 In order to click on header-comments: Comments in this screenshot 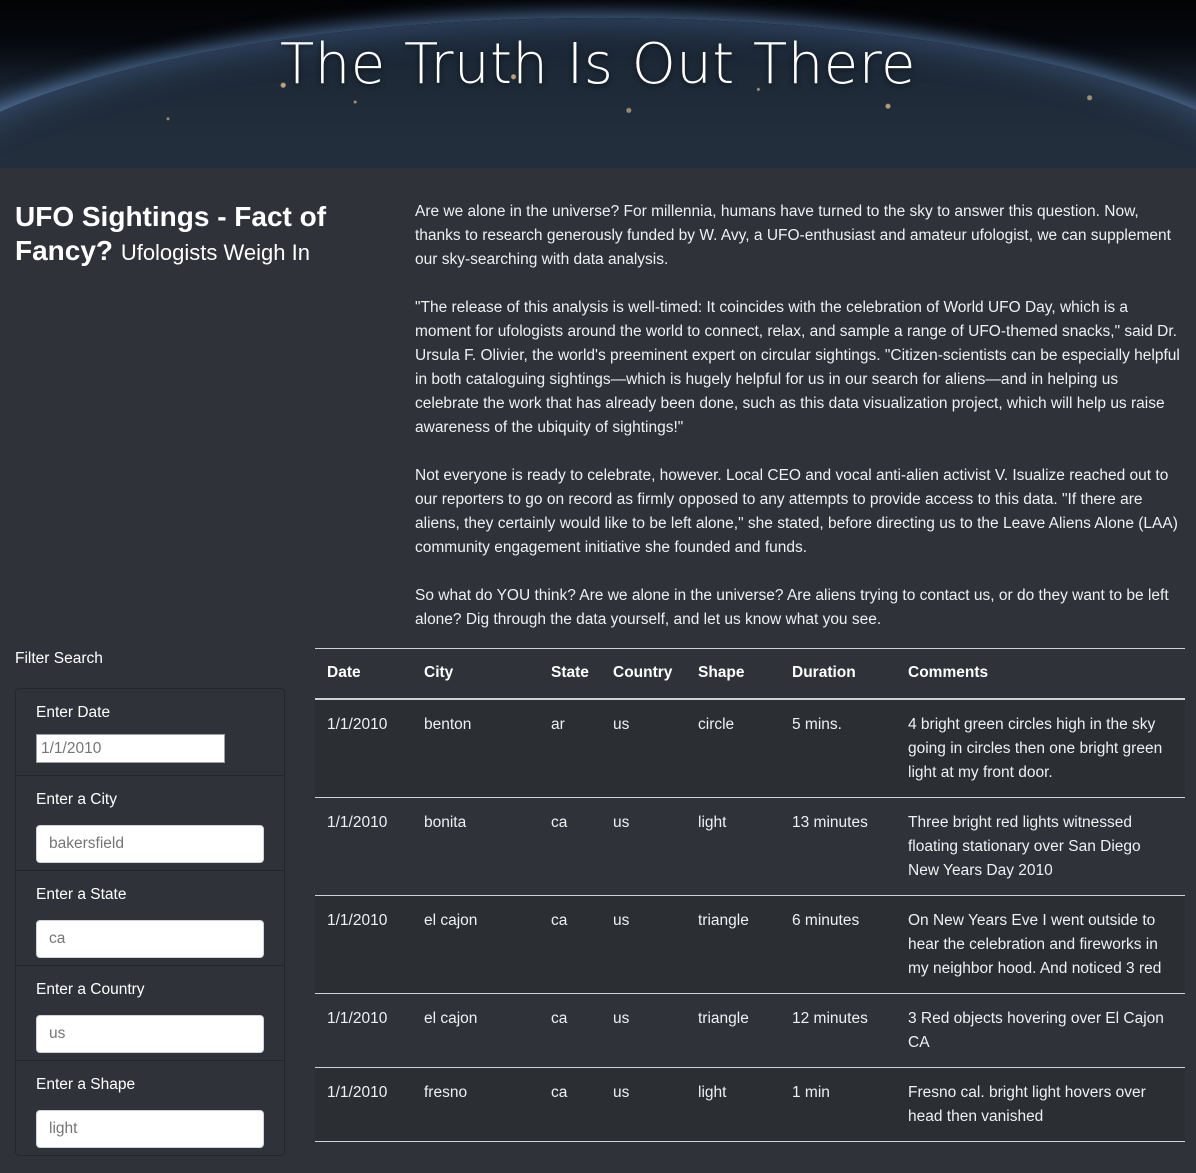, I will do `click(1040, 674)`.